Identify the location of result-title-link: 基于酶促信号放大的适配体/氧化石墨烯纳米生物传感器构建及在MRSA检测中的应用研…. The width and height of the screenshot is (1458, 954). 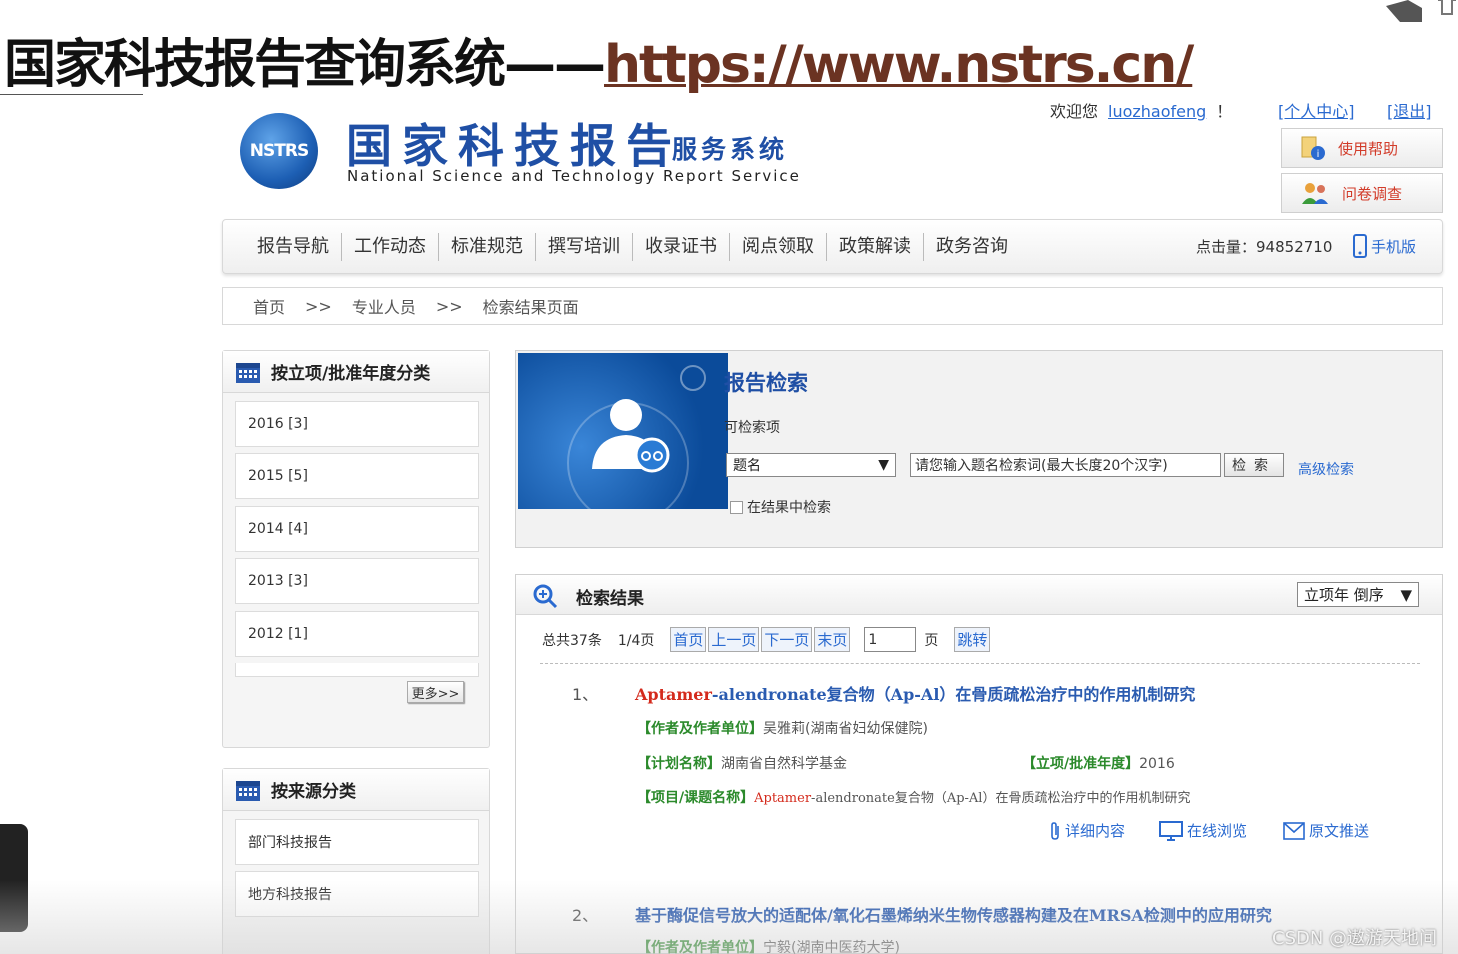
(953, 914).